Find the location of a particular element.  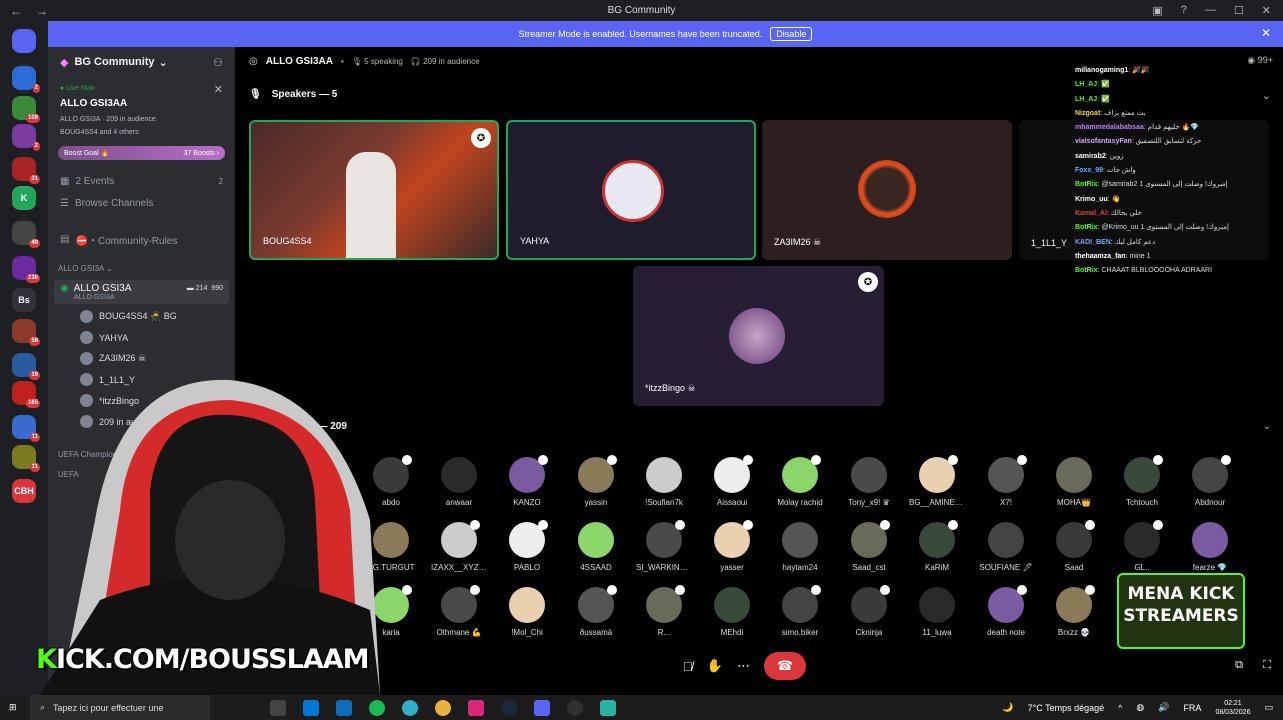

server-icon: 58 is located at coordinates (26, 332).